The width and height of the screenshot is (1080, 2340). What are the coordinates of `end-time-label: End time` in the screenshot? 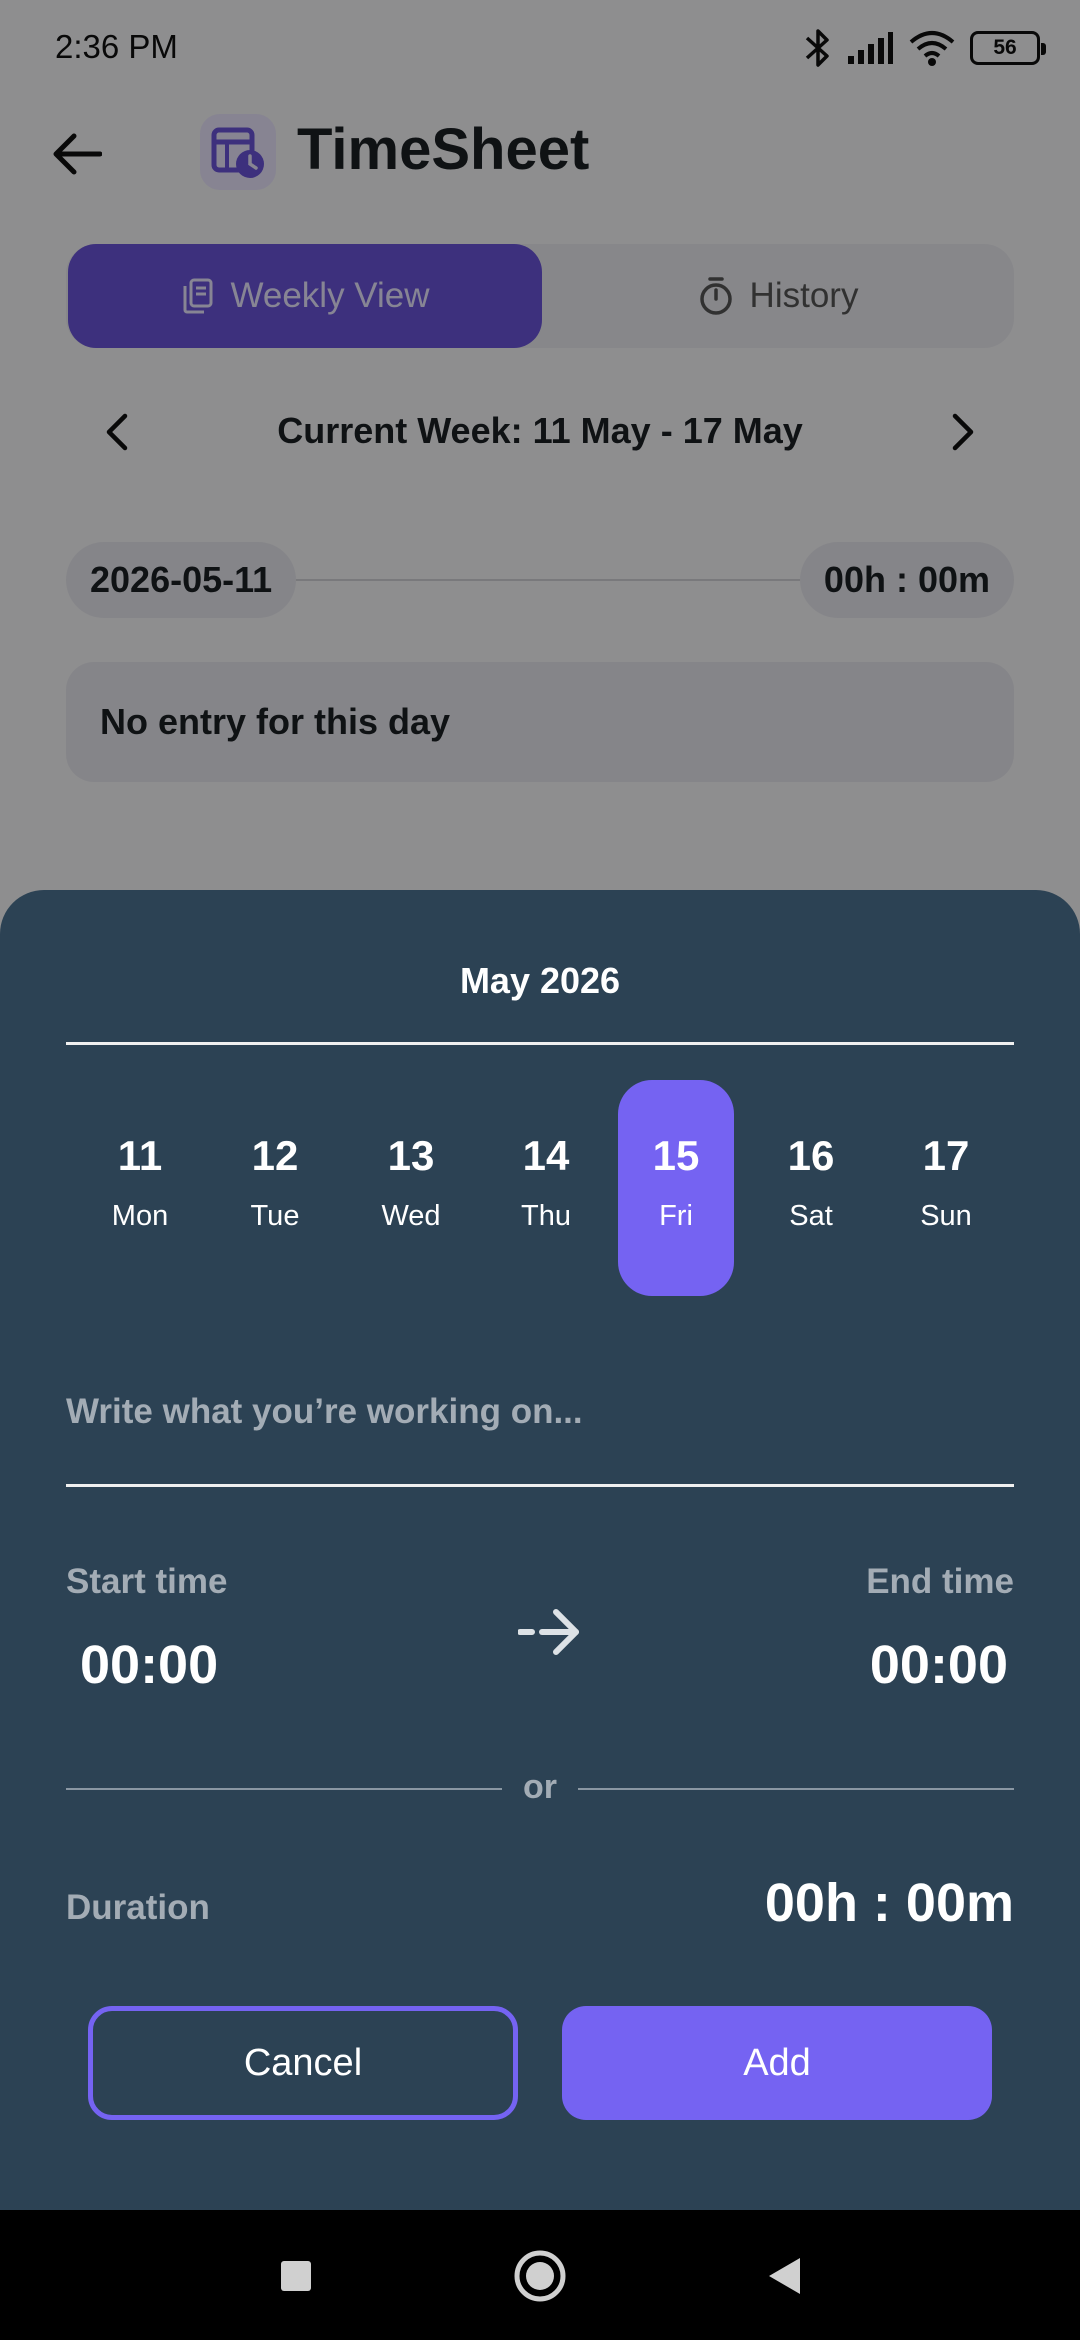 It's located at (940, 1581).